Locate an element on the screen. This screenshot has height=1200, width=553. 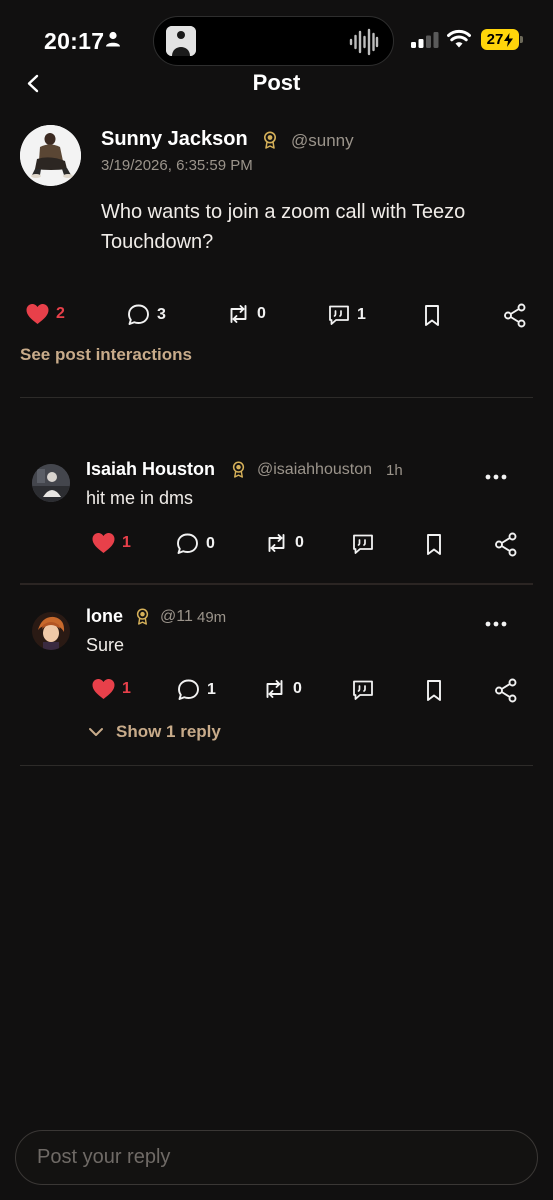
status-time: 20:17 is located at coordinates (74, 41).